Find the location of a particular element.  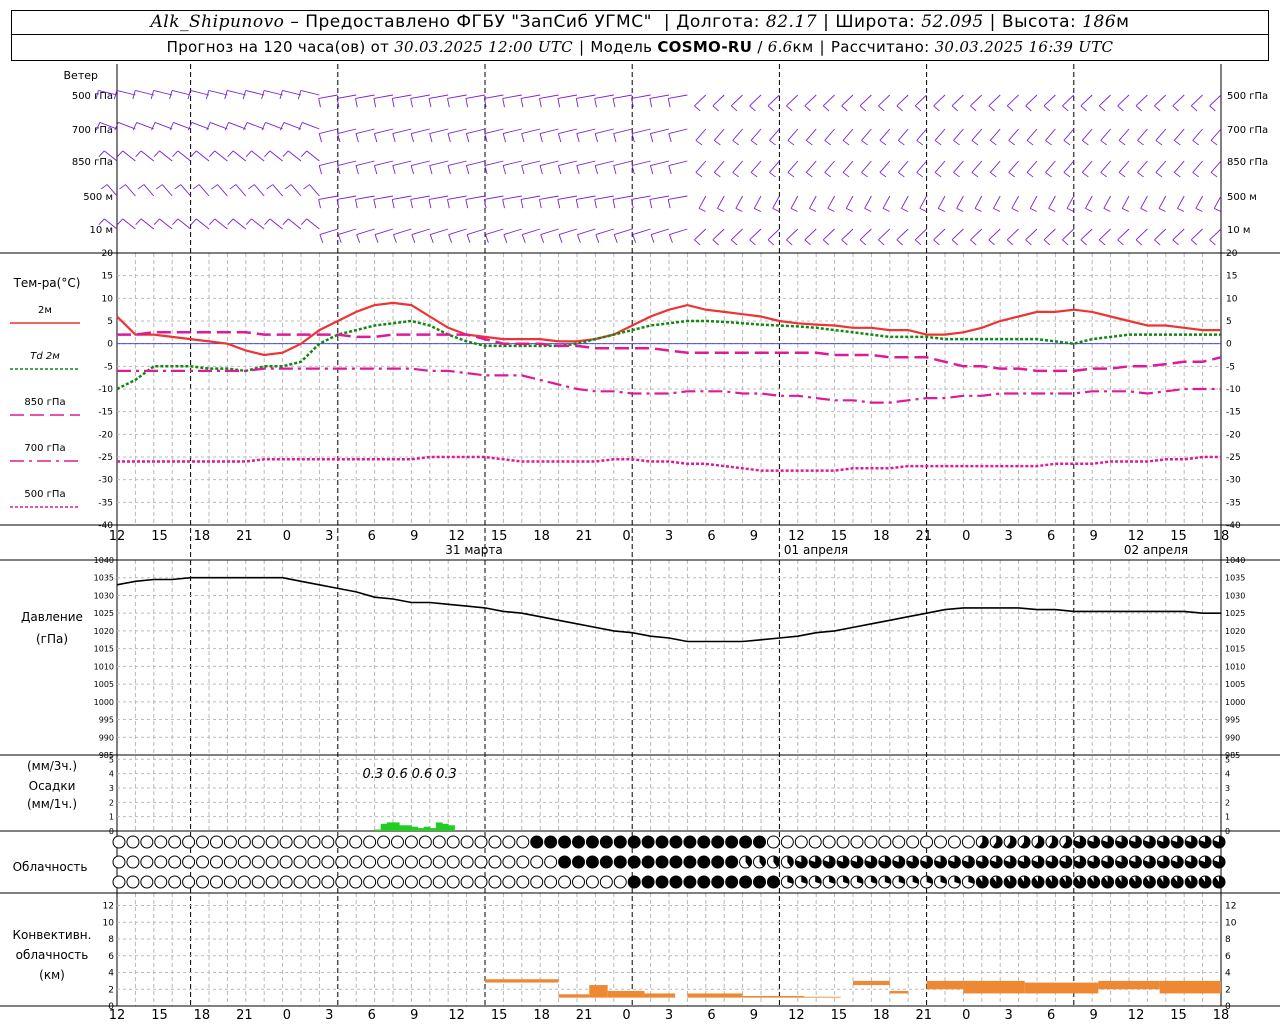

pressure-tick-right: 1030 is located at coordinates (1235, 595).